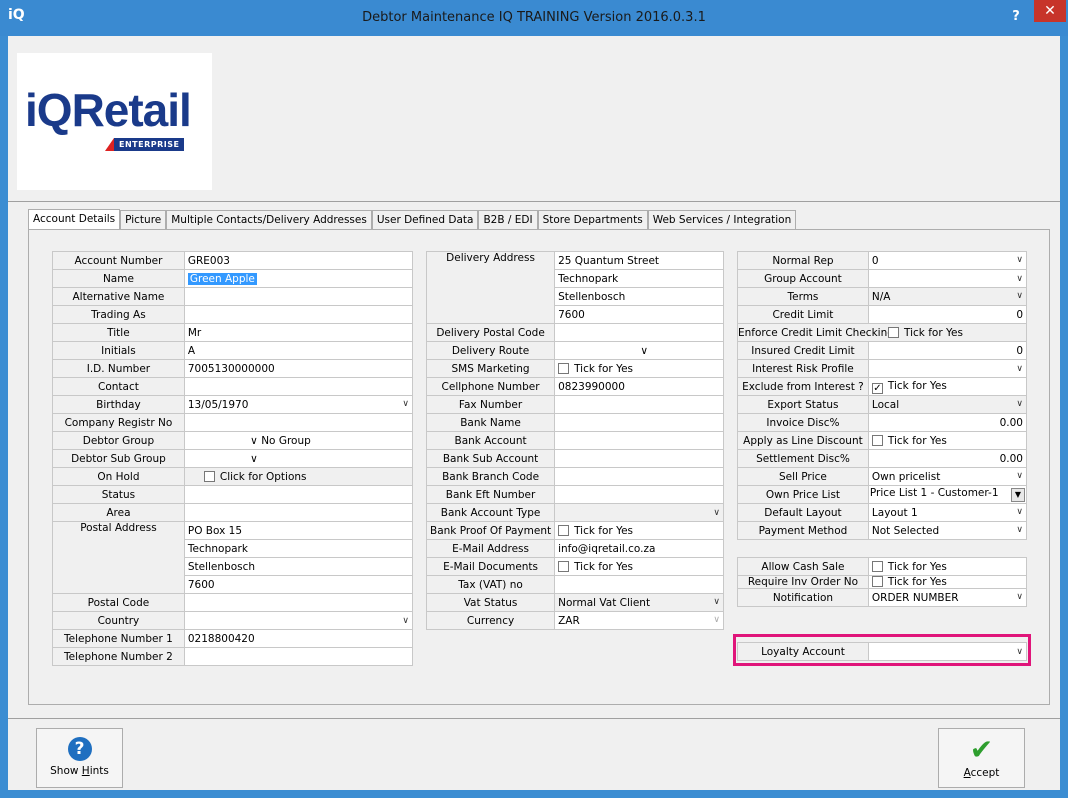 This screenshot has width=1068, height=798. Describe the element at coordinates (298, 350) in the screenshot. I see `initials-field: A` at that location.